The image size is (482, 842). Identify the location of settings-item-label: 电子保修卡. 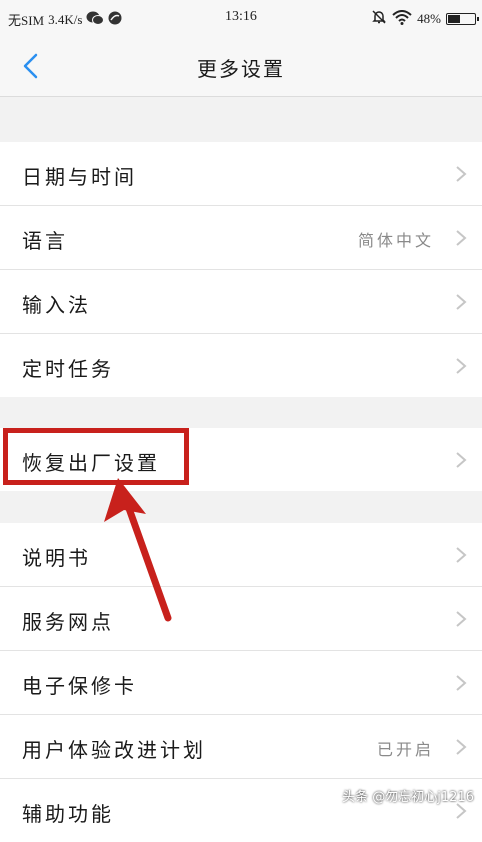
(79, 686).